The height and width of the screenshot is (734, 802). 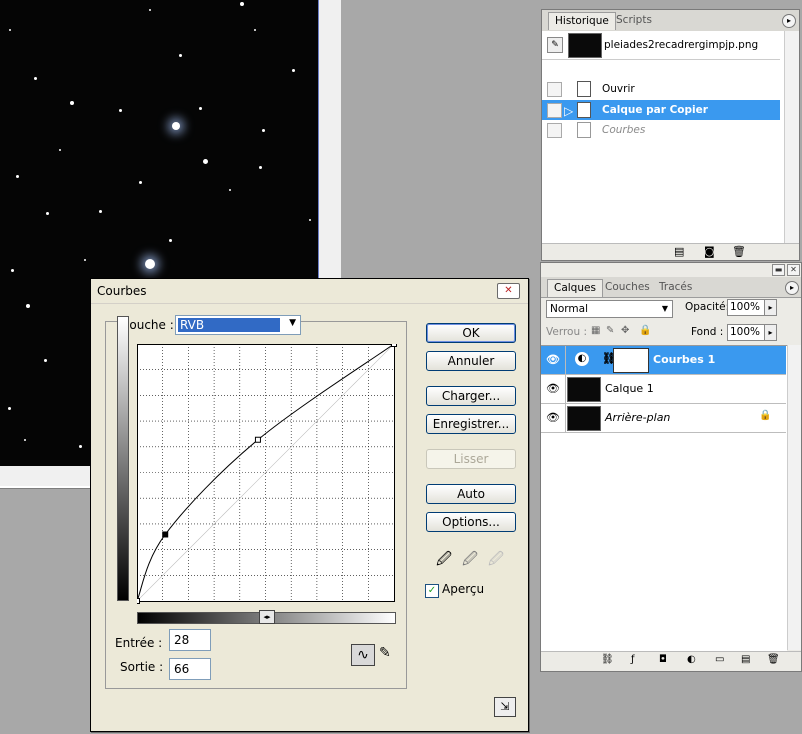 I want to click on preview-checkbox: ✓, so click(x=432, y=591).